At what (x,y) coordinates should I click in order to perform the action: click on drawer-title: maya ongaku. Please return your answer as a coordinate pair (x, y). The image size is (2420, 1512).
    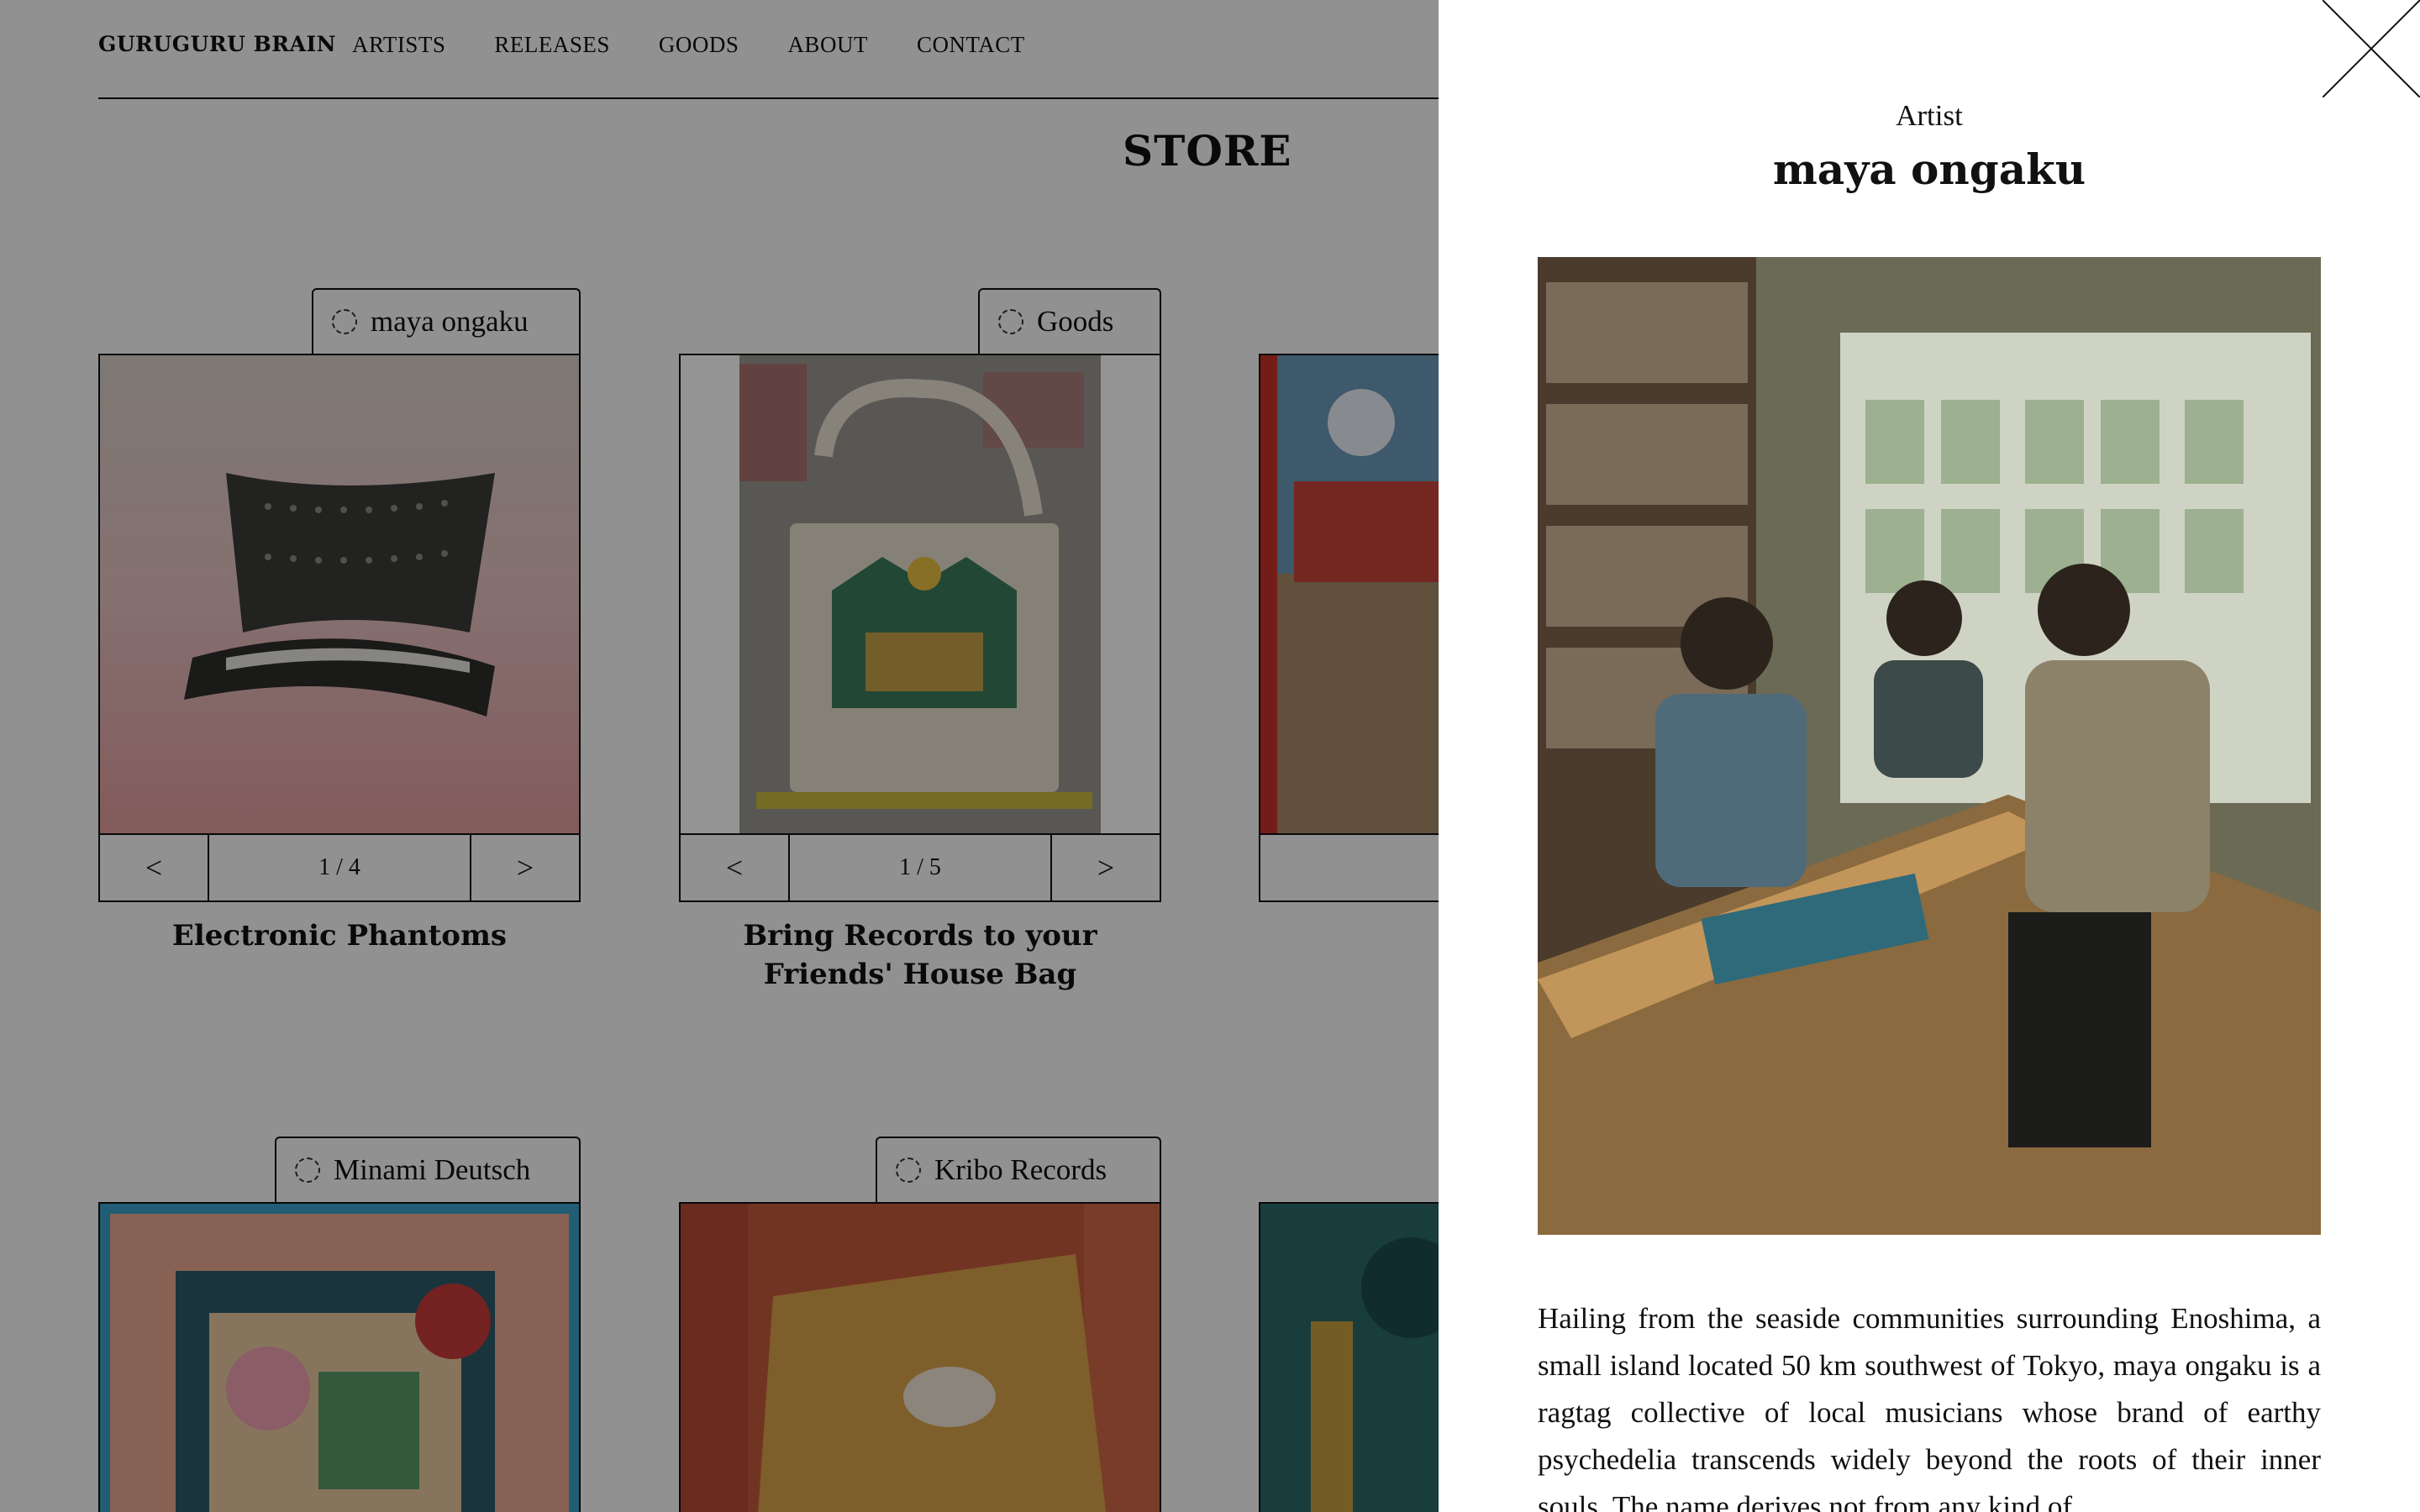
    Looking at the image, I should click on (1929, 169).